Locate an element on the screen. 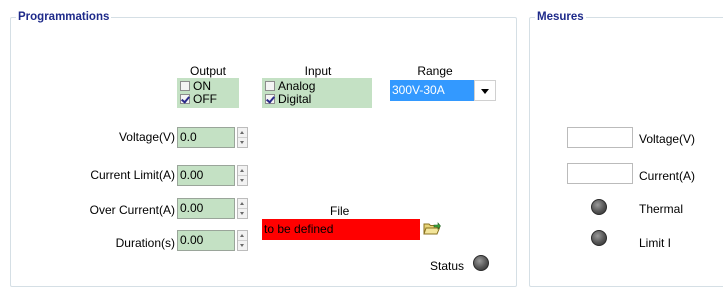 The width and height of the screenshot is (723, 287). duration-input: 0.00 is located at coordinates (206, 240).